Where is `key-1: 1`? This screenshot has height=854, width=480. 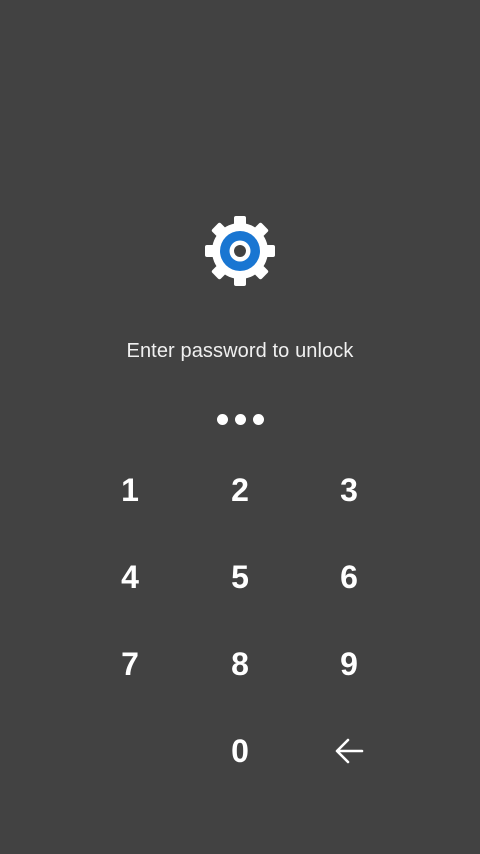
key-1: 1 is located at coordinates (130, 490).